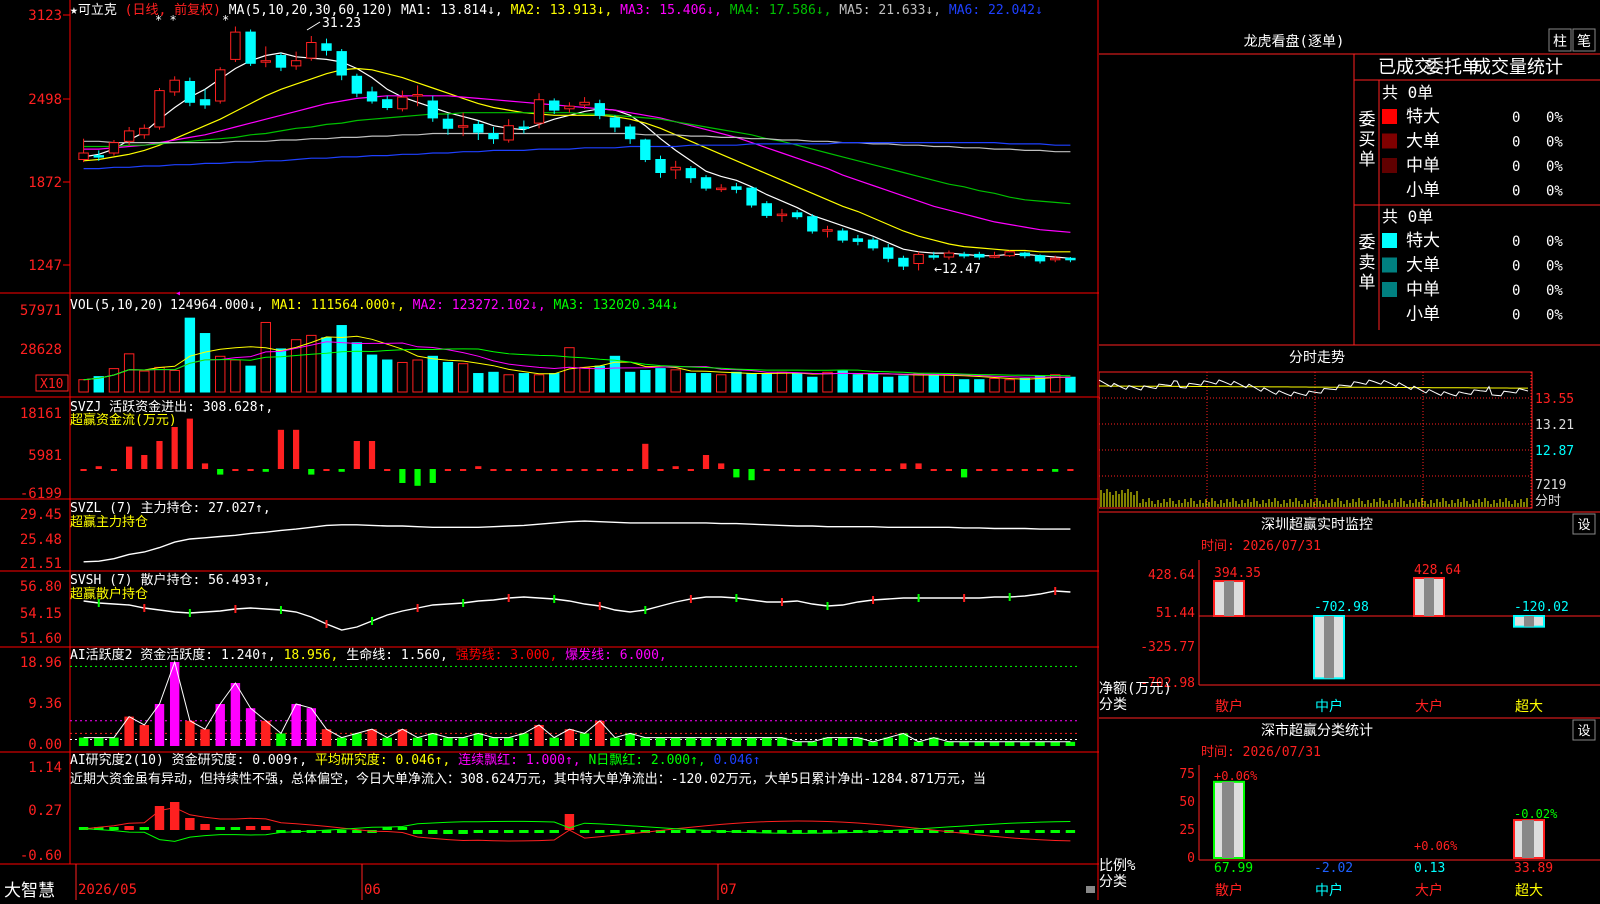 The width and height of the screenshot is (1600, 904). What do you see at coordinates (1405, 67) in the screenshot?
I see `lhb-tab: 已成交` at bounding box center [1405, 67].